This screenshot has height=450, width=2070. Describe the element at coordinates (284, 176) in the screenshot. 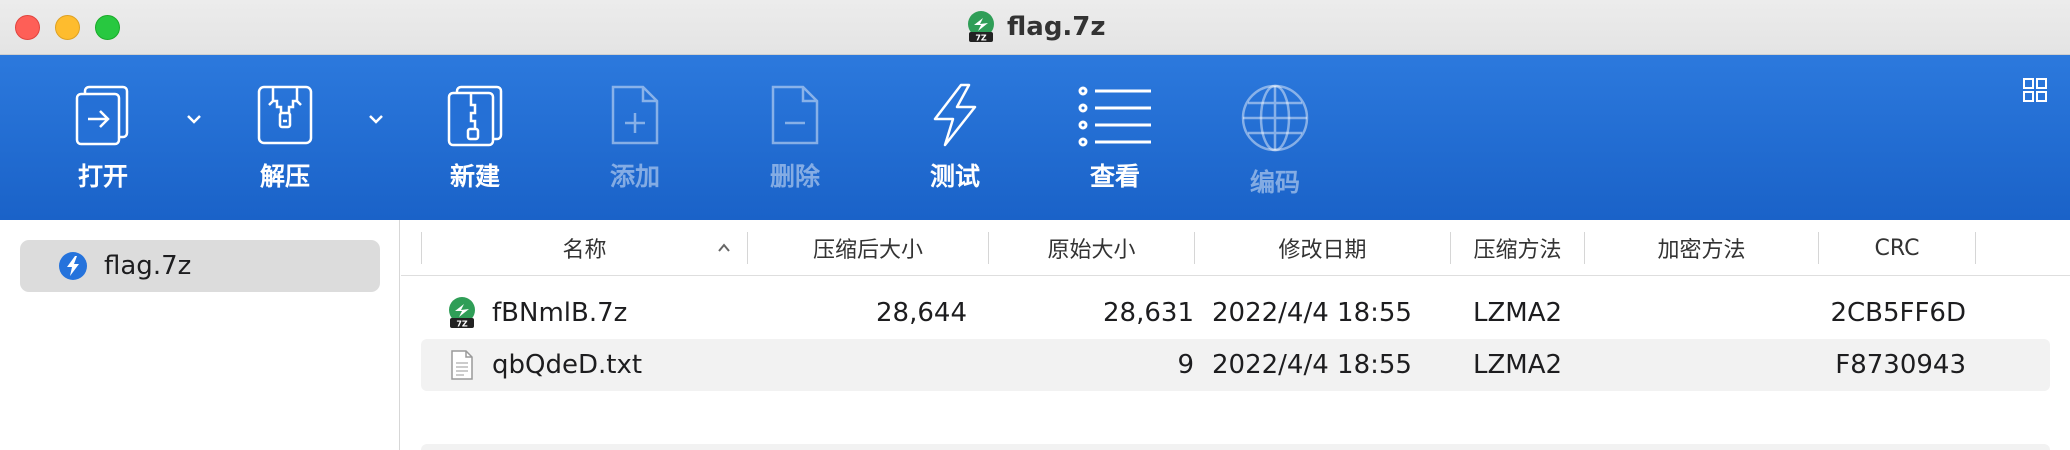

I see `extract-button-label: 解压` at that location.